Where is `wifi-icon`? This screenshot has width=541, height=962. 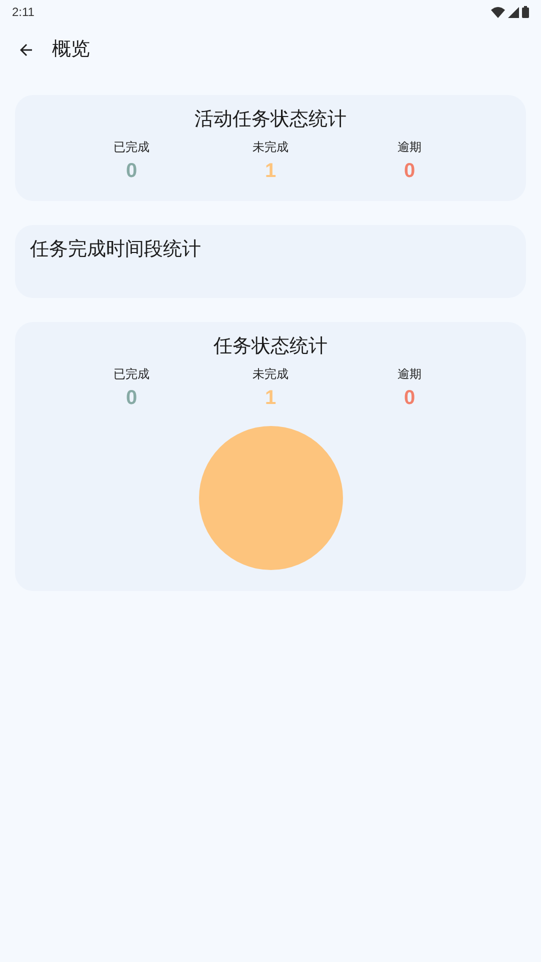 wifi-icon is located at coordinates (498, 12).